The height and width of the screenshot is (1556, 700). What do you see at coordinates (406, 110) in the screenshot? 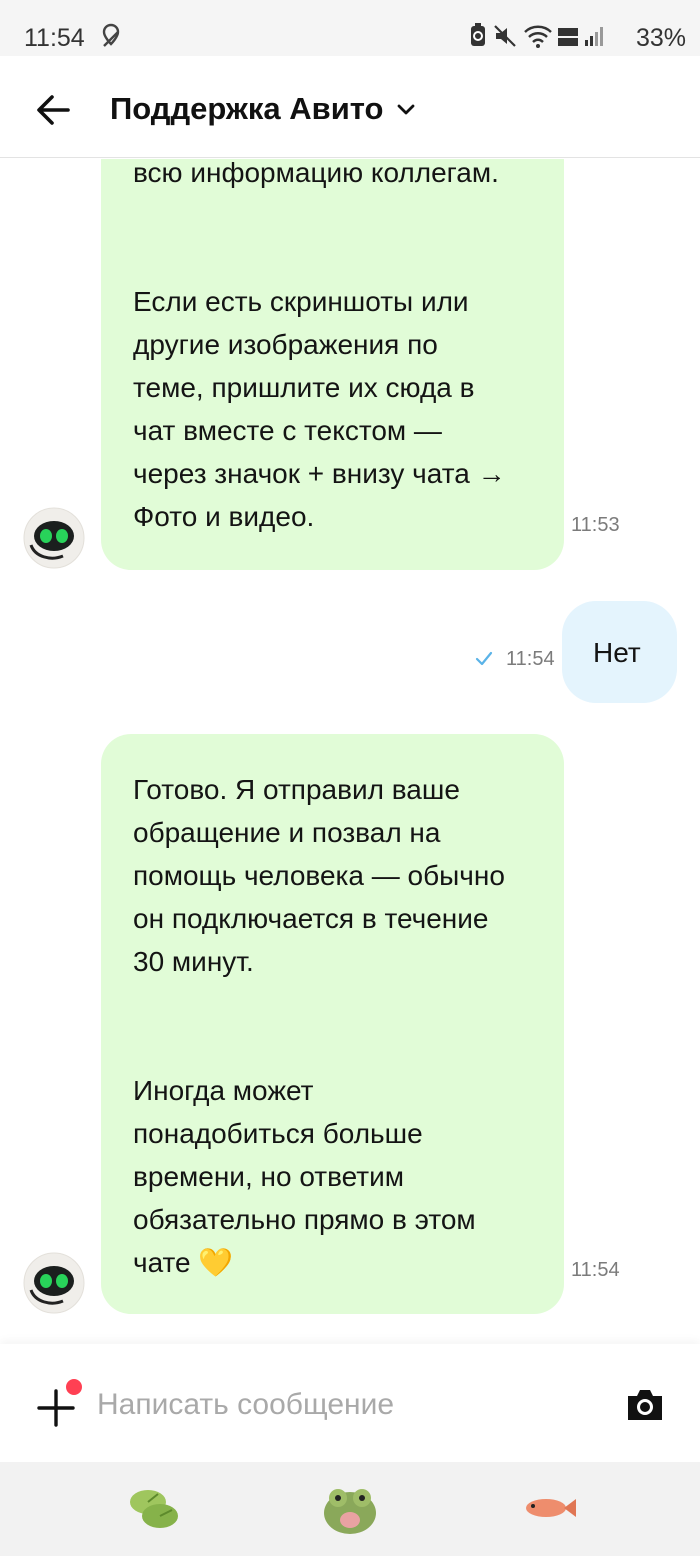
I see `chevron-down-icon` at bounding box center [406, 110].